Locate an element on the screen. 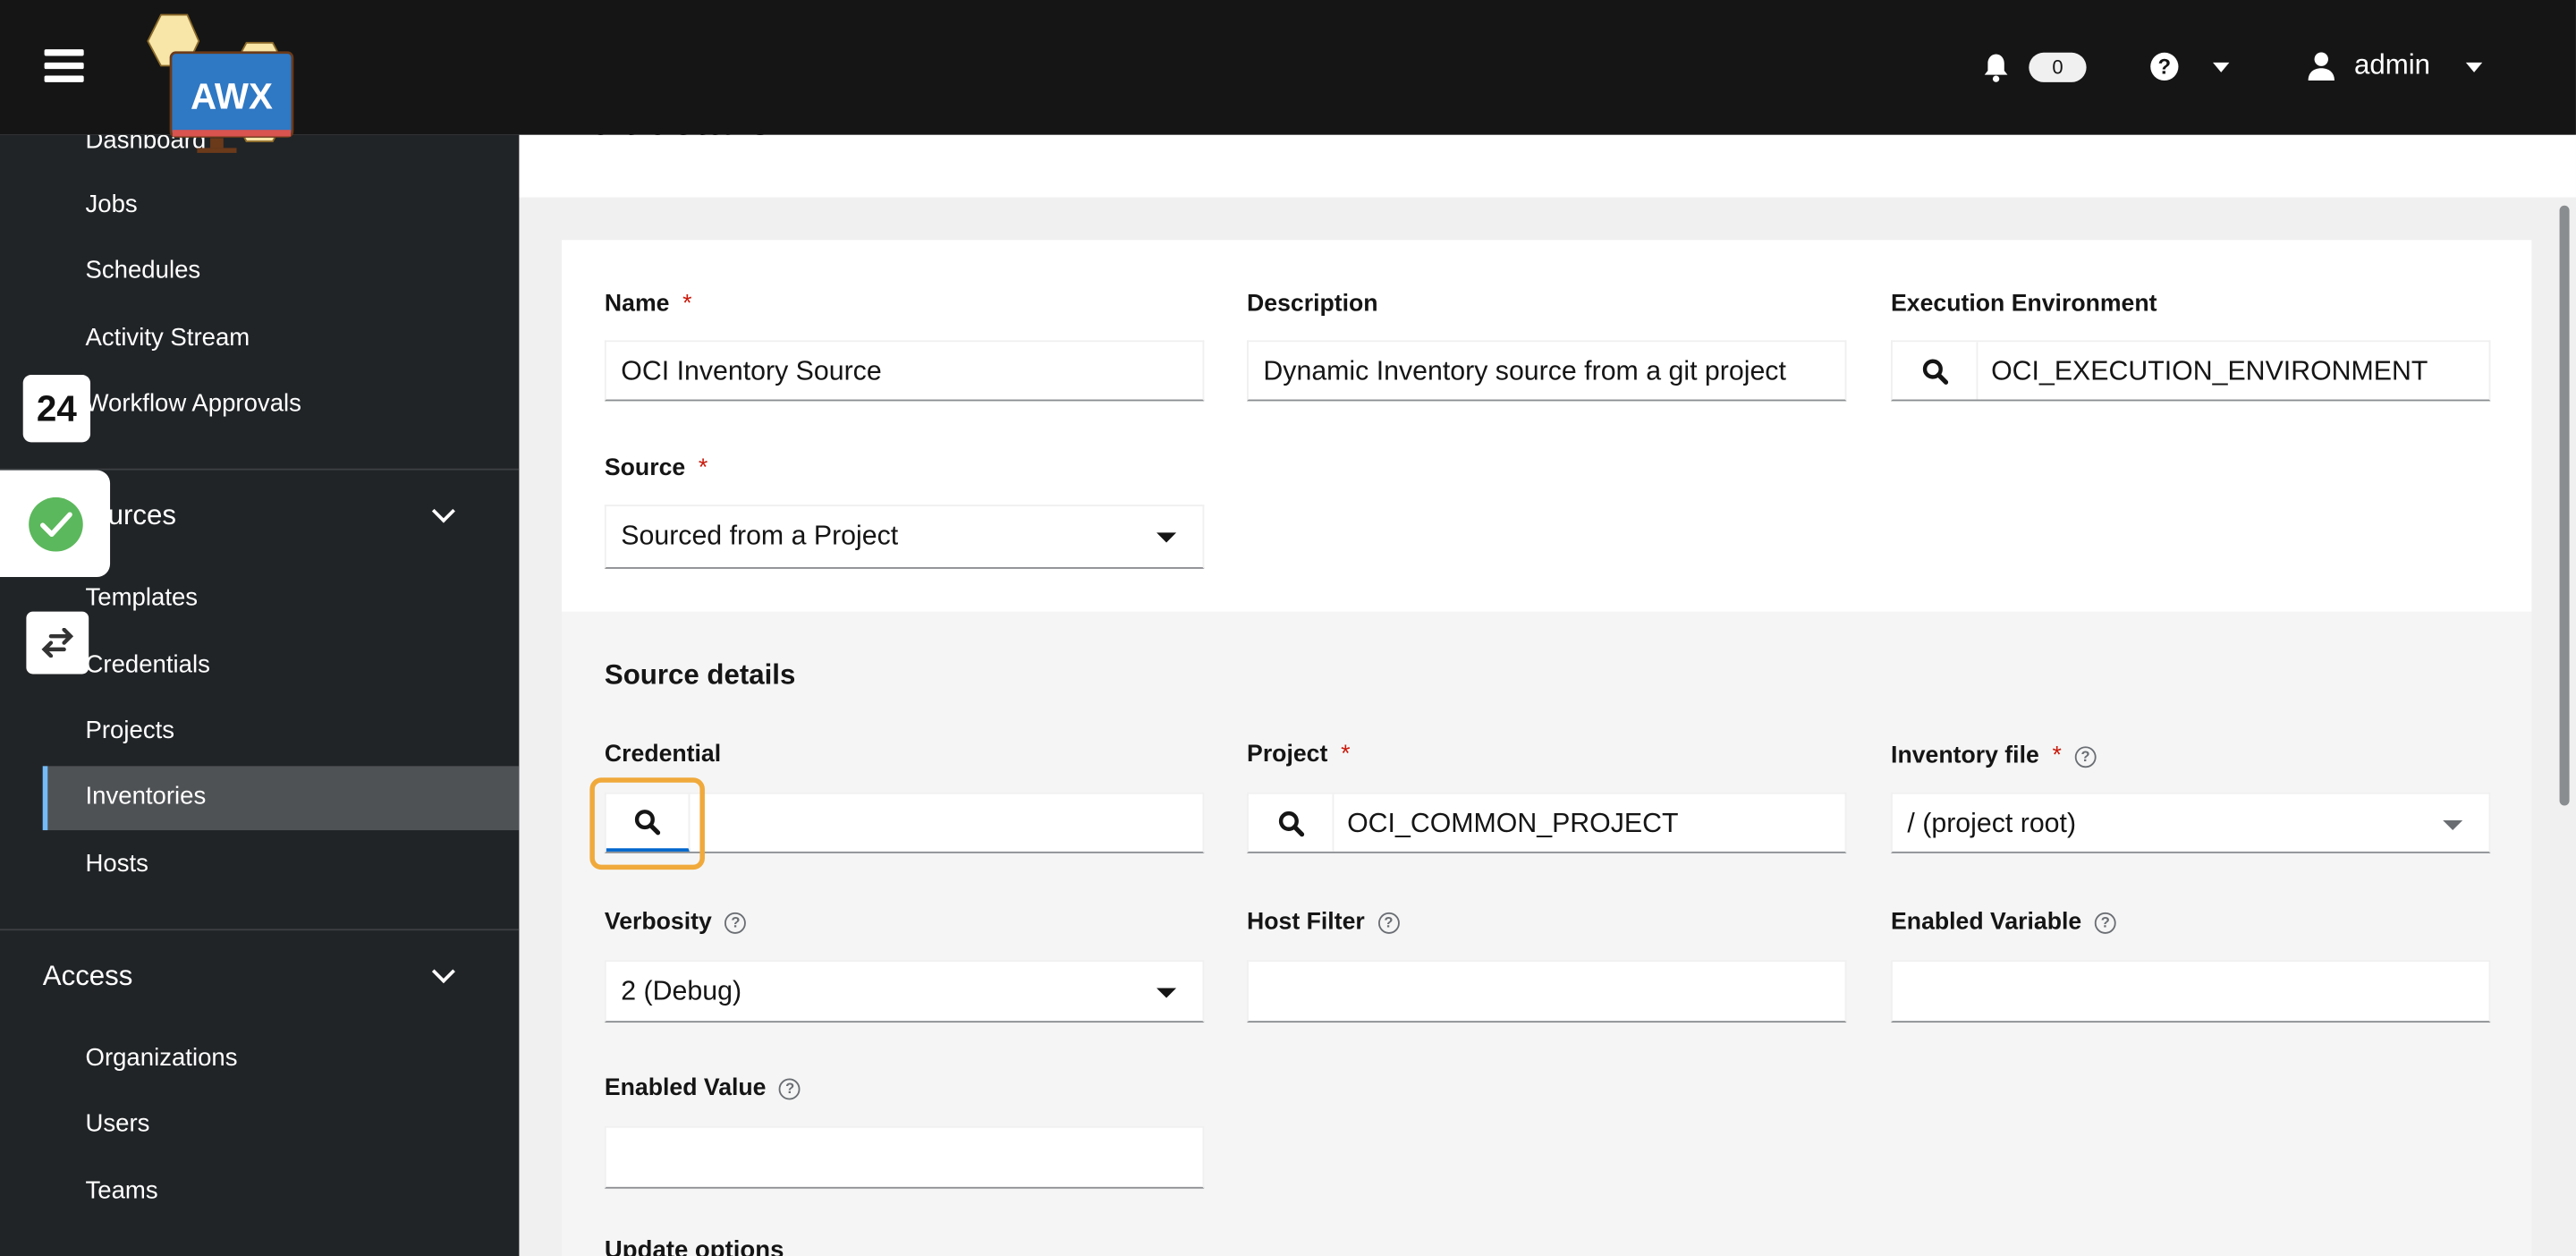  user-icon is located at coordinates (2321, 66).